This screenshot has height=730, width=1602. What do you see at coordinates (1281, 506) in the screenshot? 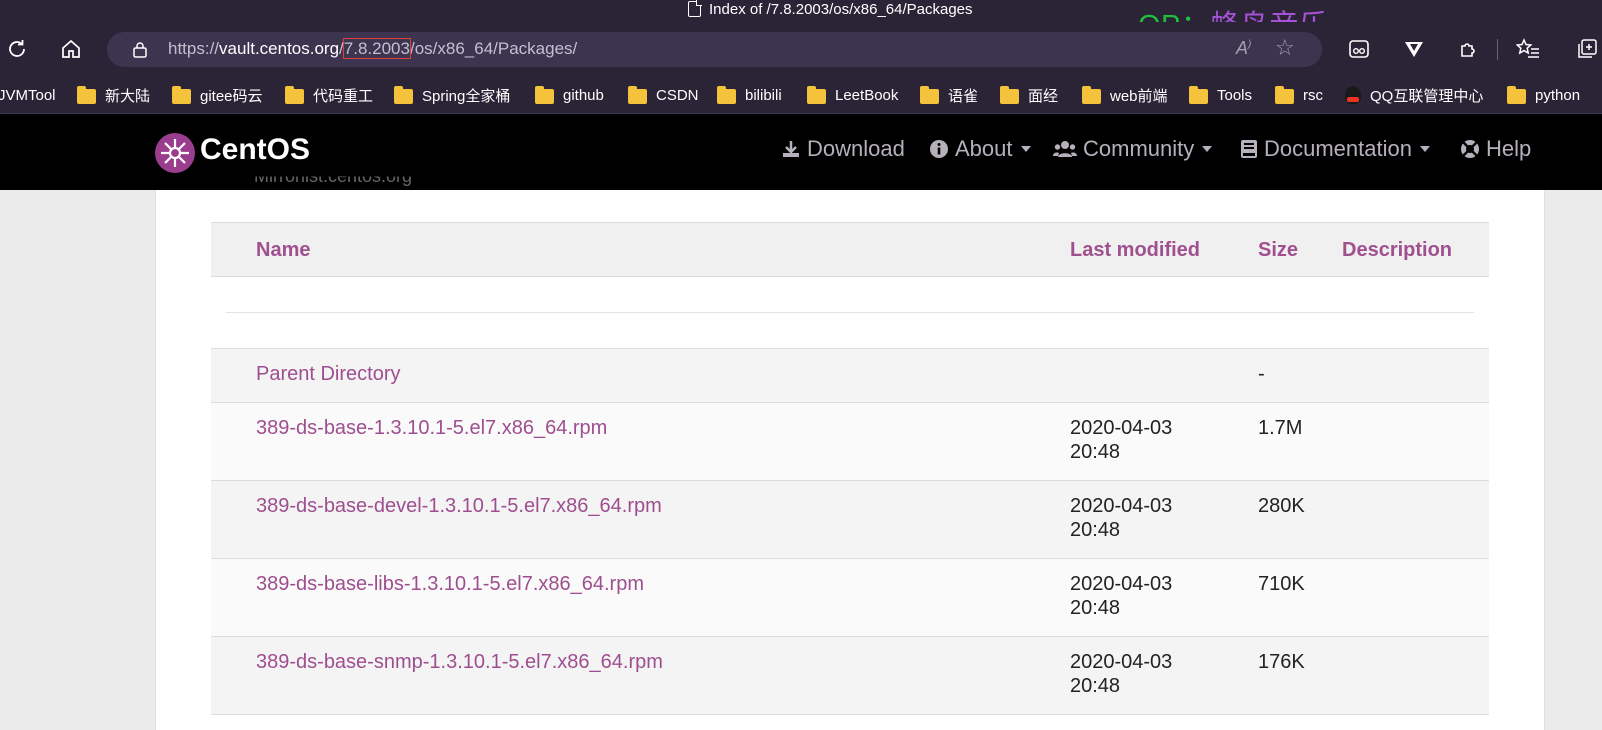
I see `cell-size: 280K` at bounding box center [1281, 506].